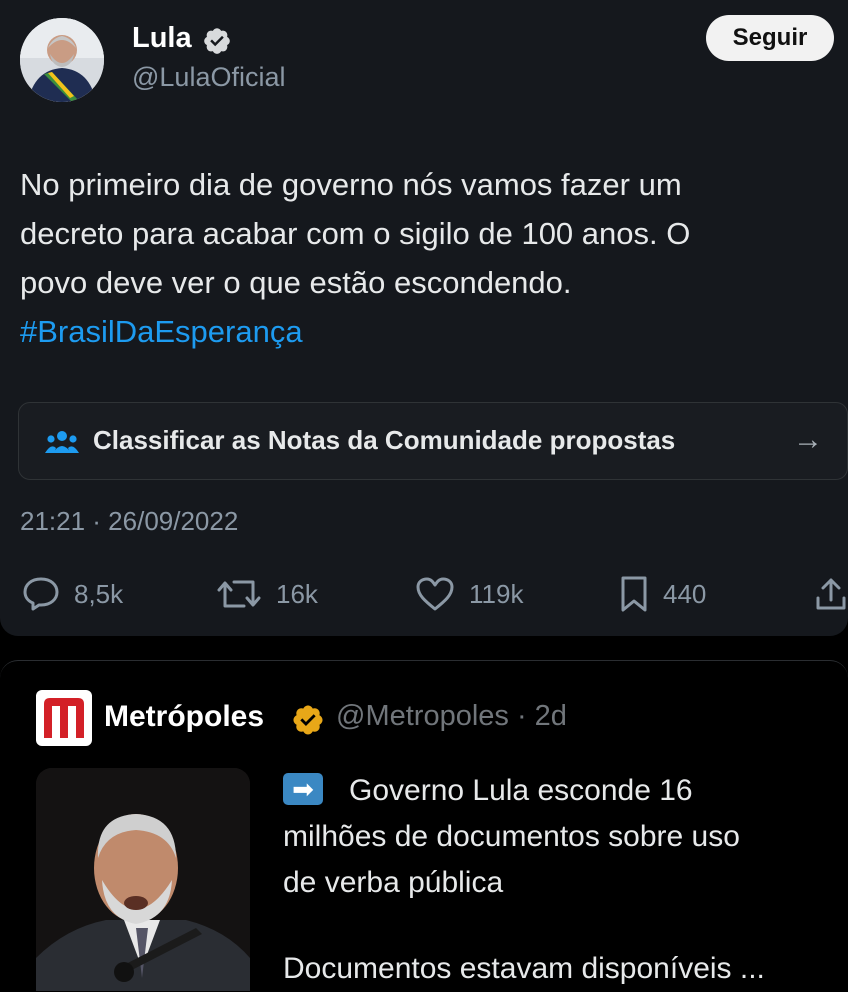 Image resolution: width=848 pixels, height=992 pixels. What do you see at coordinates (99, 593) in the screenshot?
I see `reply-count: 8,5k` at bounding box center [99, 593].